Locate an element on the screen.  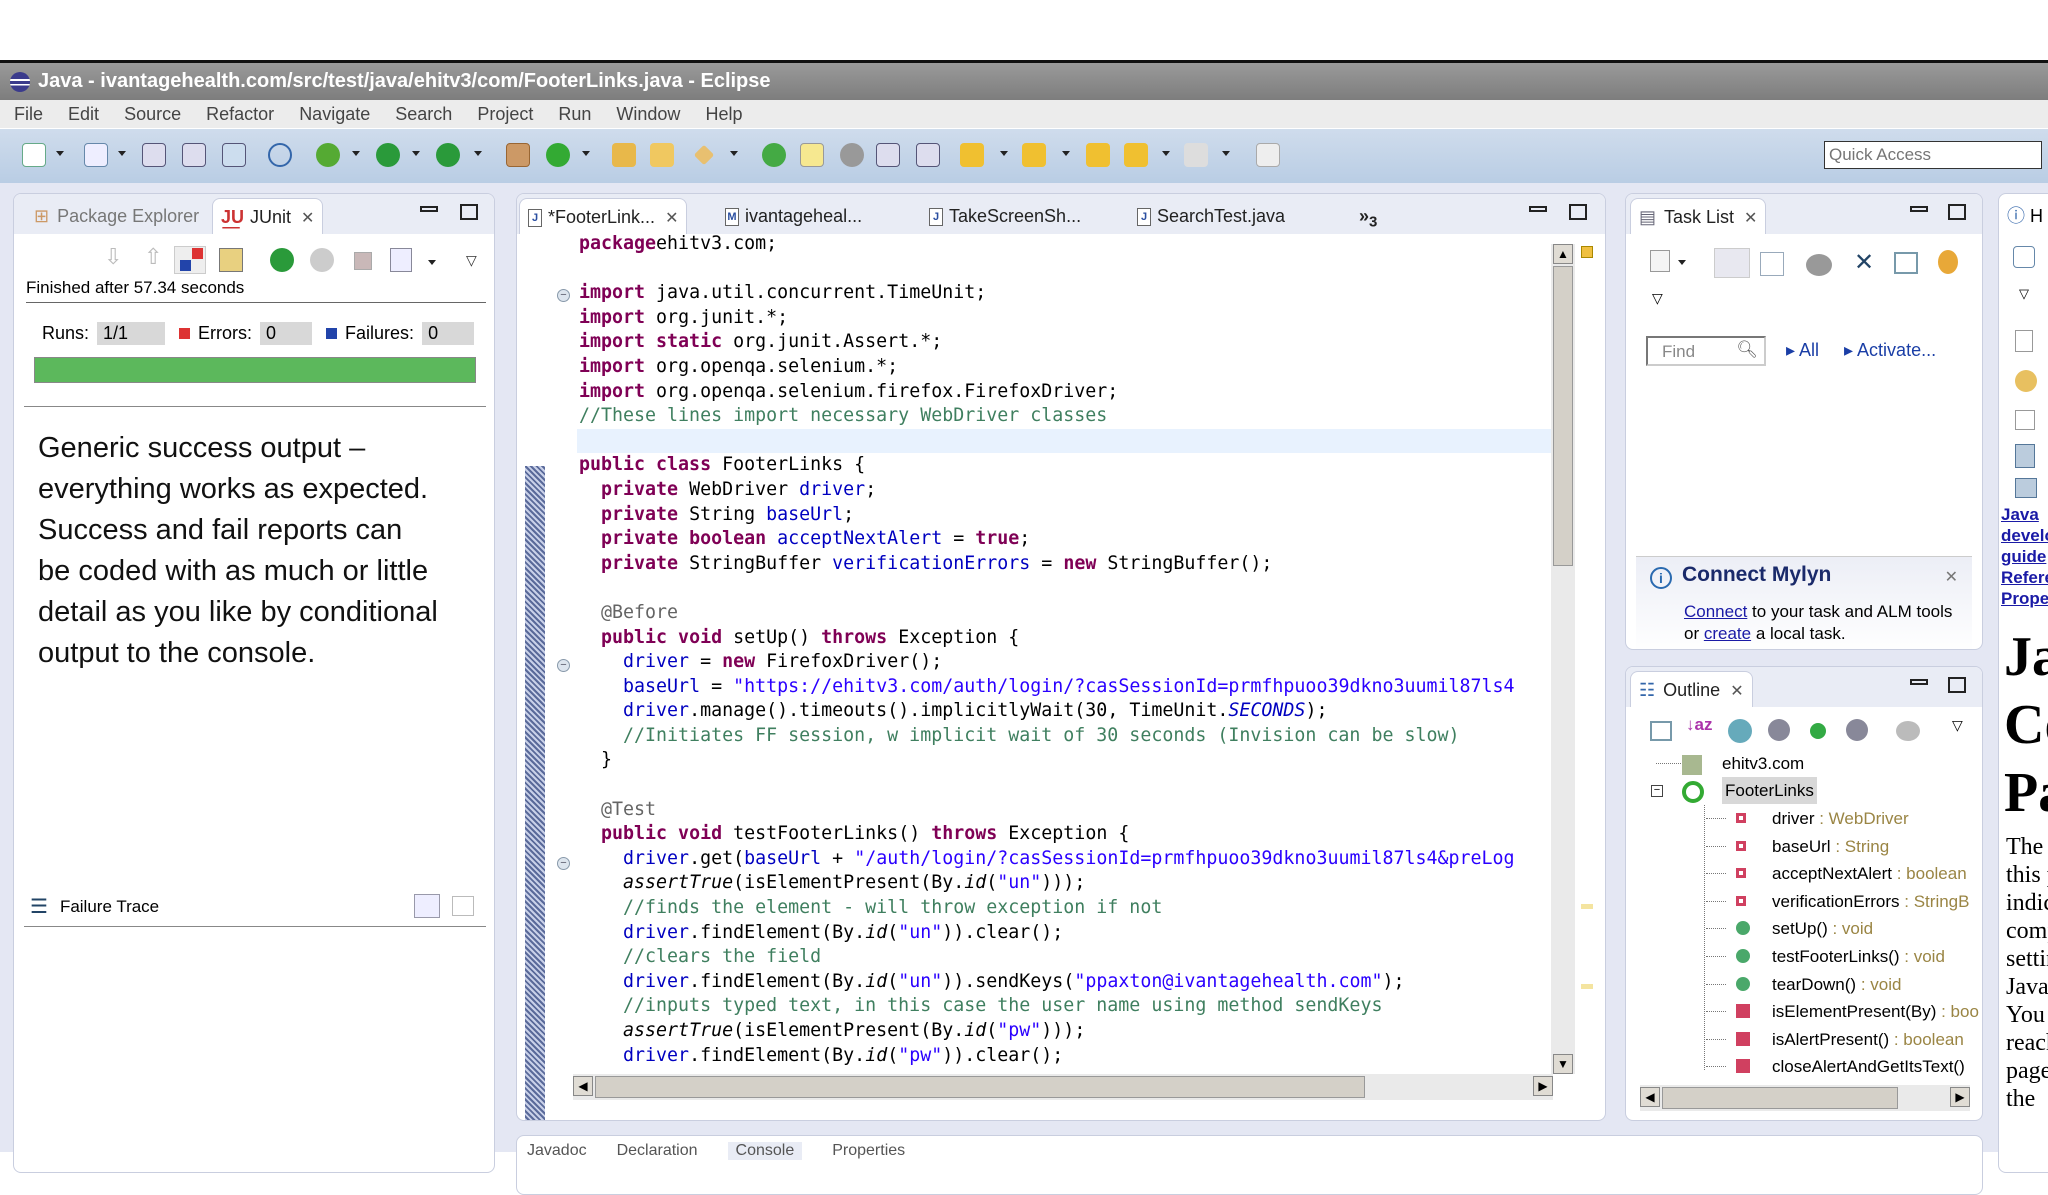
collapse-toggle-icon: − is located at coordinates (1657, 791).